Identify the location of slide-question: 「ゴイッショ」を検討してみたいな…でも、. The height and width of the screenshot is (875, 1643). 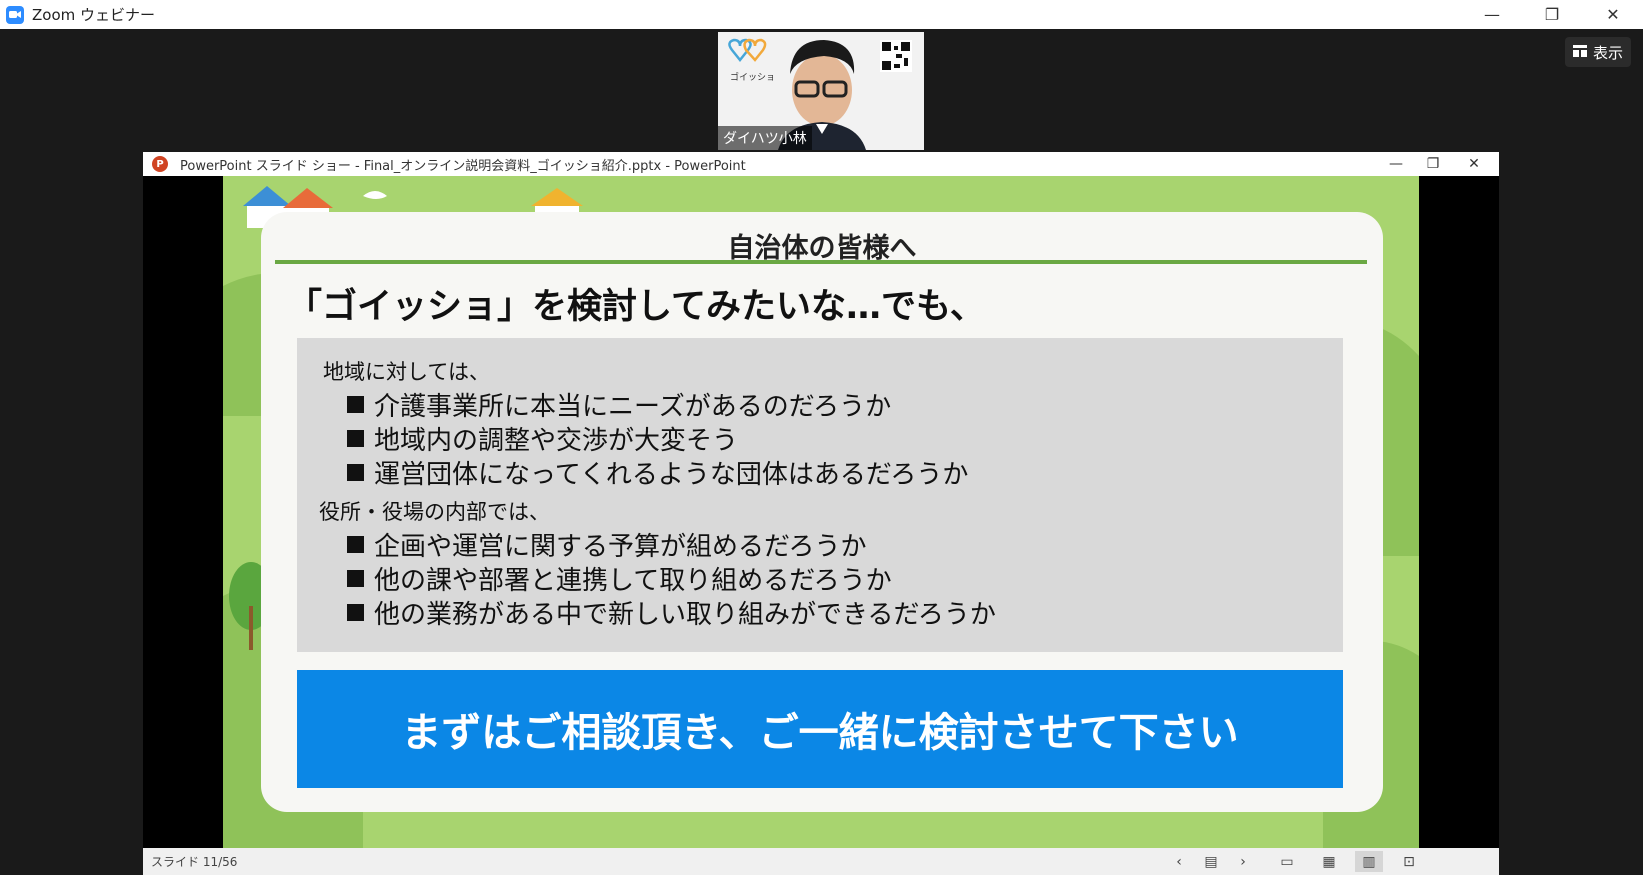
(636, 307).